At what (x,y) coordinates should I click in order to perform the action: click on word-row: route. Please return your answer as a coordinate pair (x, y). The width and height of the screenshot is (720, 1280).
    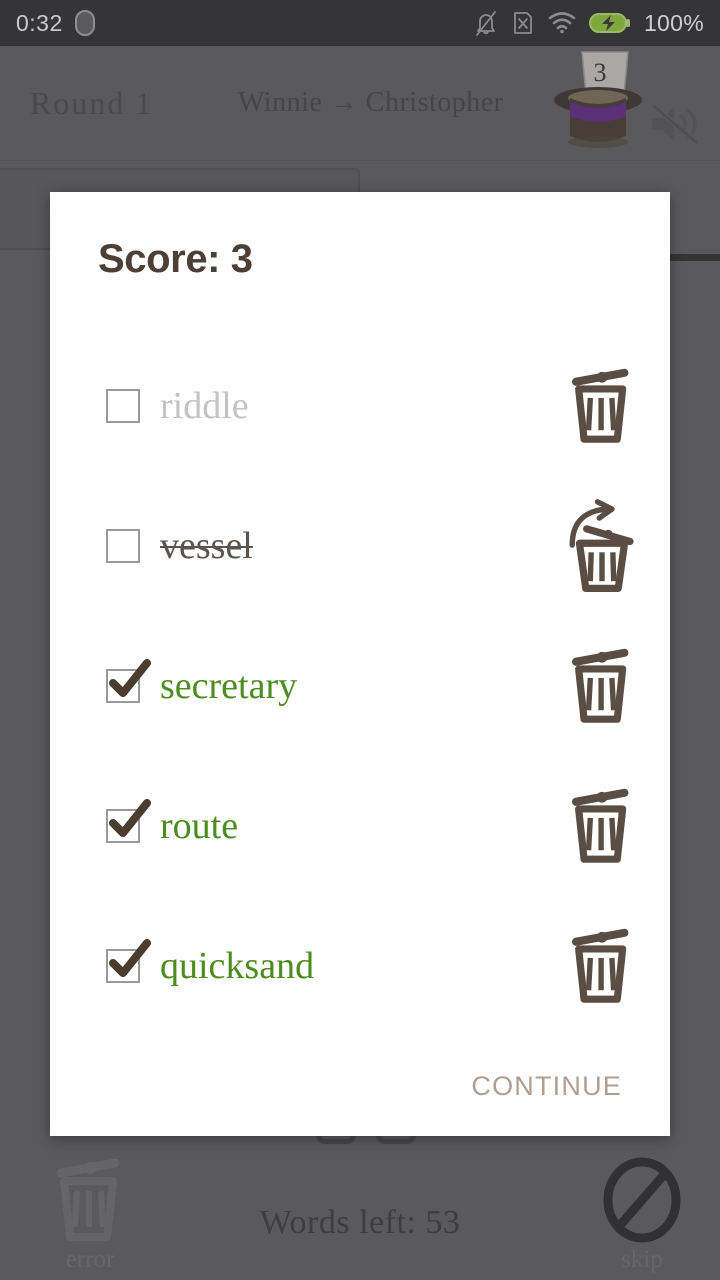
    Looking at the image, I should click on (360, 826).